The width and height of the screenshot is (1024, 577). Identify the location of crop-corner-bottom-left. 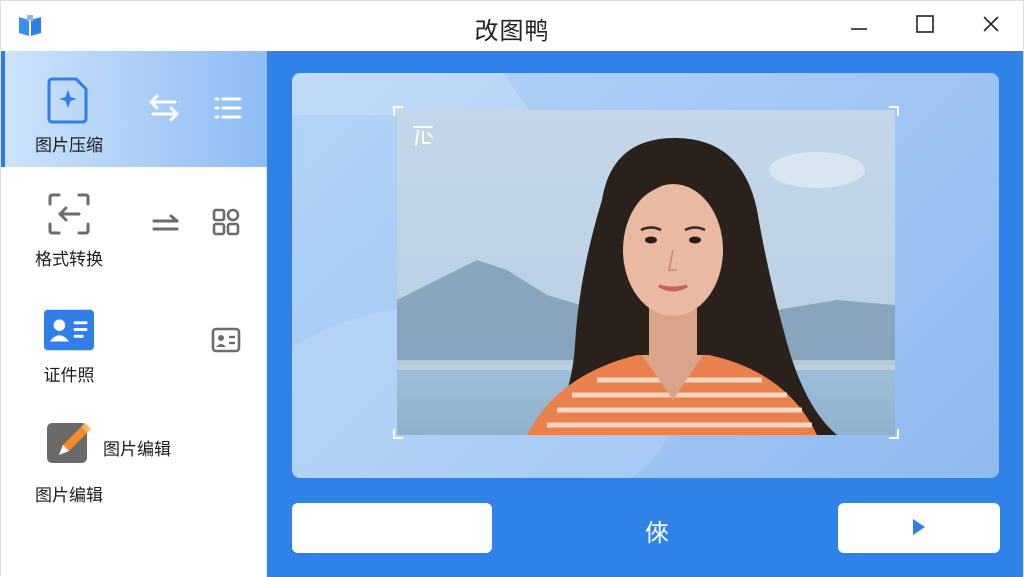
(398, 434).